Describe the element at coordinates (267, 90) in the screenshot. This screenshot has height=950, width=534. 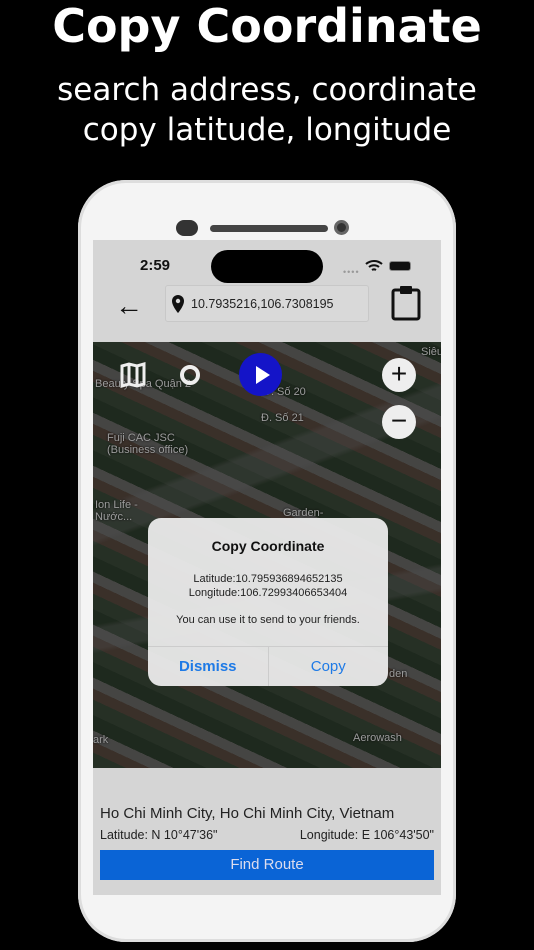
I see `subtitle-line: search address, coordinate` at that location.